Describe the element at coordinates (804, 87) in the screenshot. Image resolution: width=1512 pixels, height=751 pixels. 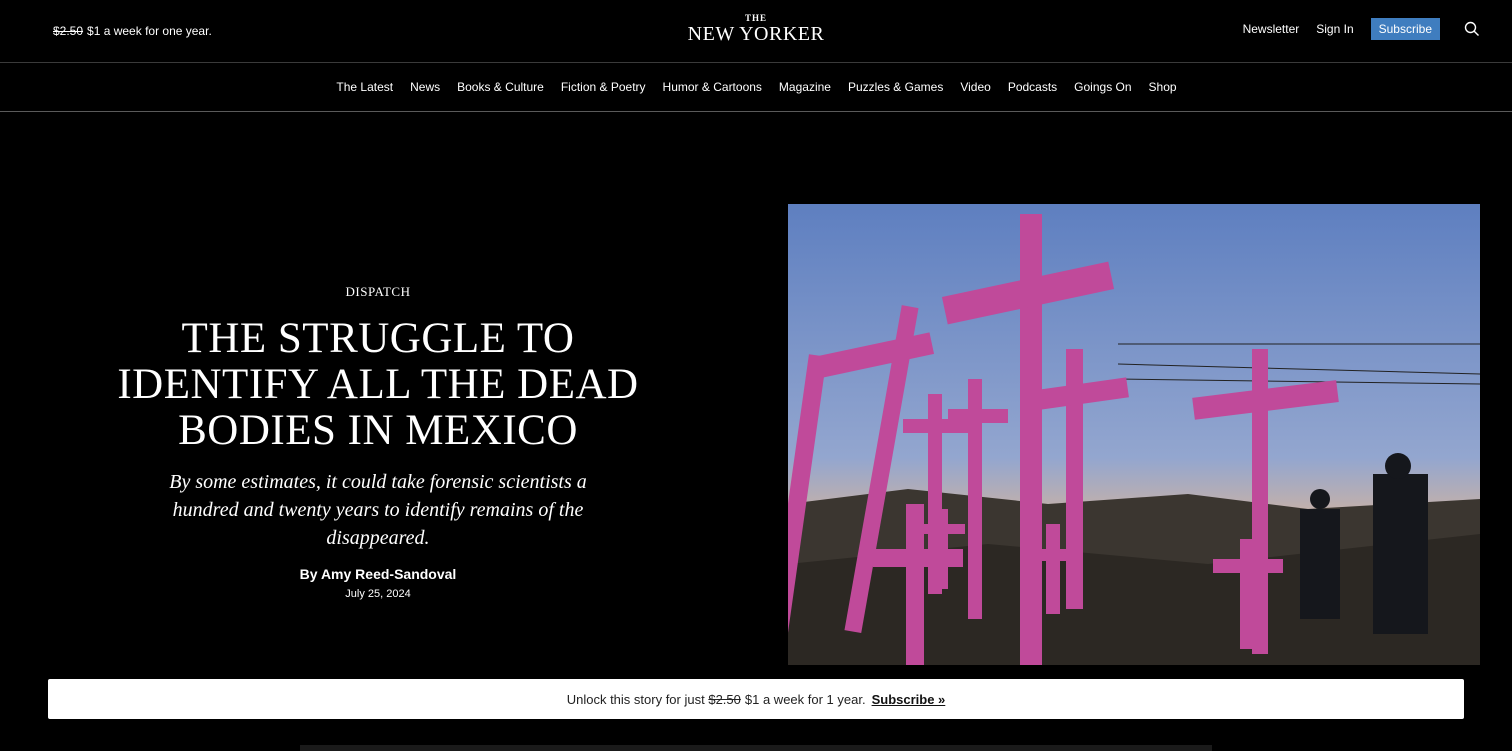
I see `nav-item-magazine: Magazine` at that location.